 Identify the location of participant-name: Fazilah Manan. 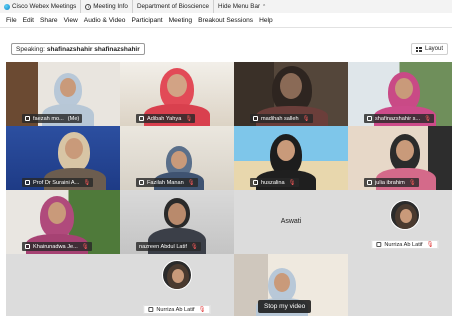
(165, 182).